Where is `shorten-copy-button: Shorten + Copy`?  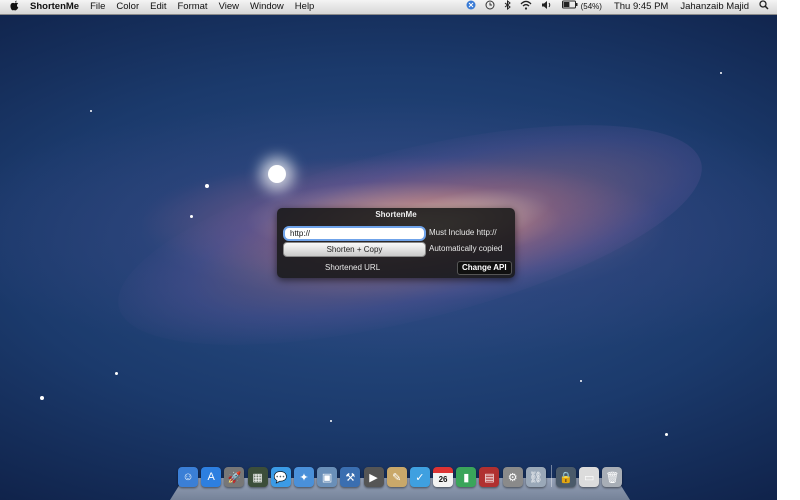 shorten-copy-button: Shorten + Copy is located at coordinates (354, 249).